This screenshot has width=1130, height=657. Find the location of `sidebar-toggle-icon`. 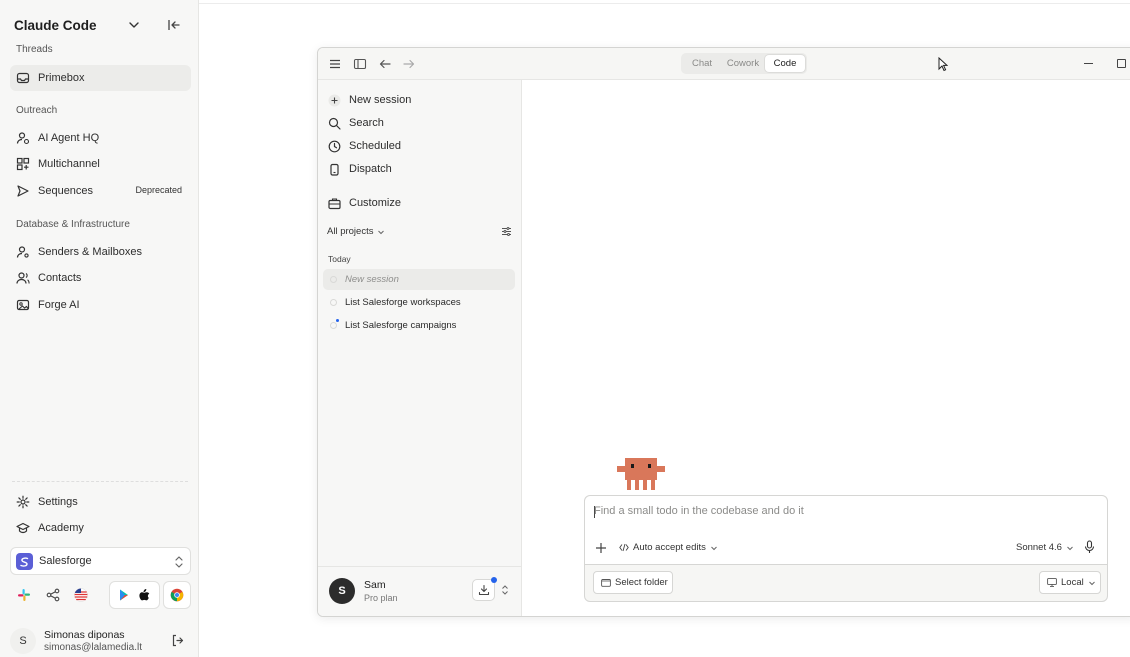

sidebar-toggle-icon is located at coordinates (360, 64).